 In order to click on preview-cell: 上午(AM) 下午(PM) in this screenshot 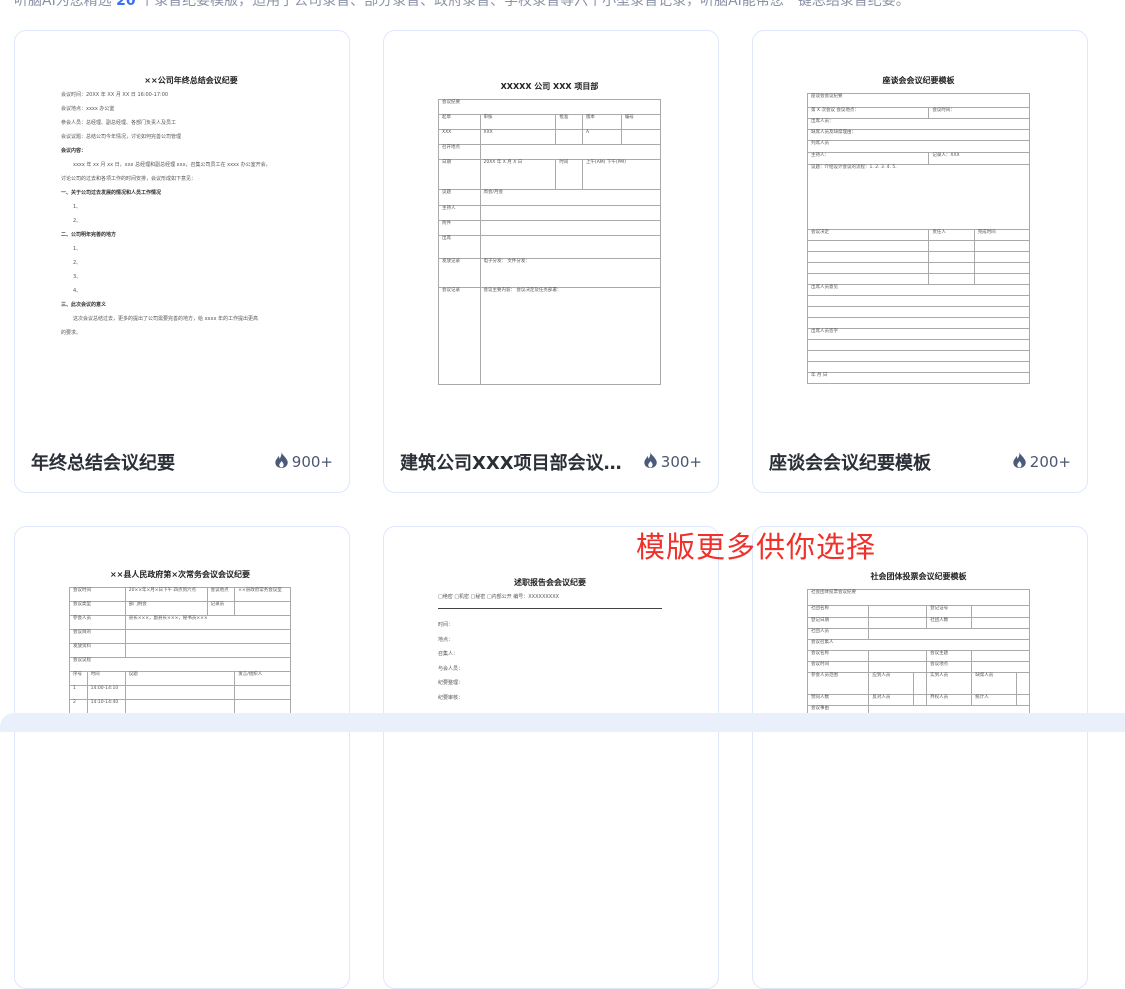, I will do `click(621, 174)`.